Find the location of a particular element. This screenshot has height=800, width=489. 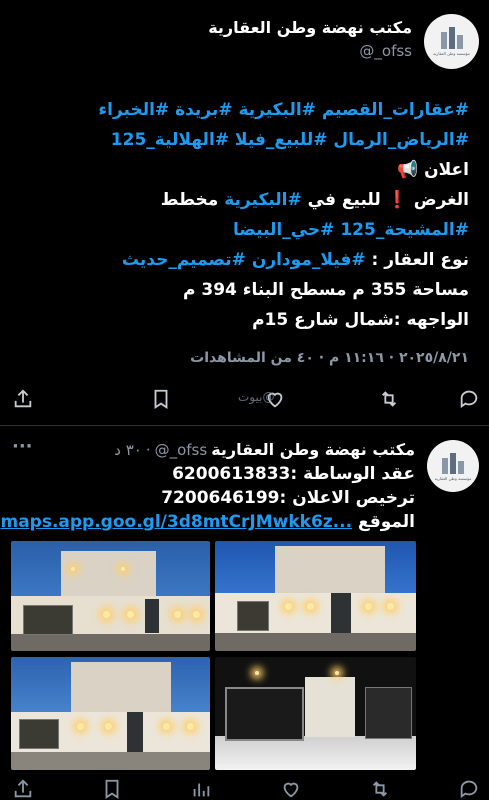

reply-handle: @_ofss is located at coordinates (181, 450).